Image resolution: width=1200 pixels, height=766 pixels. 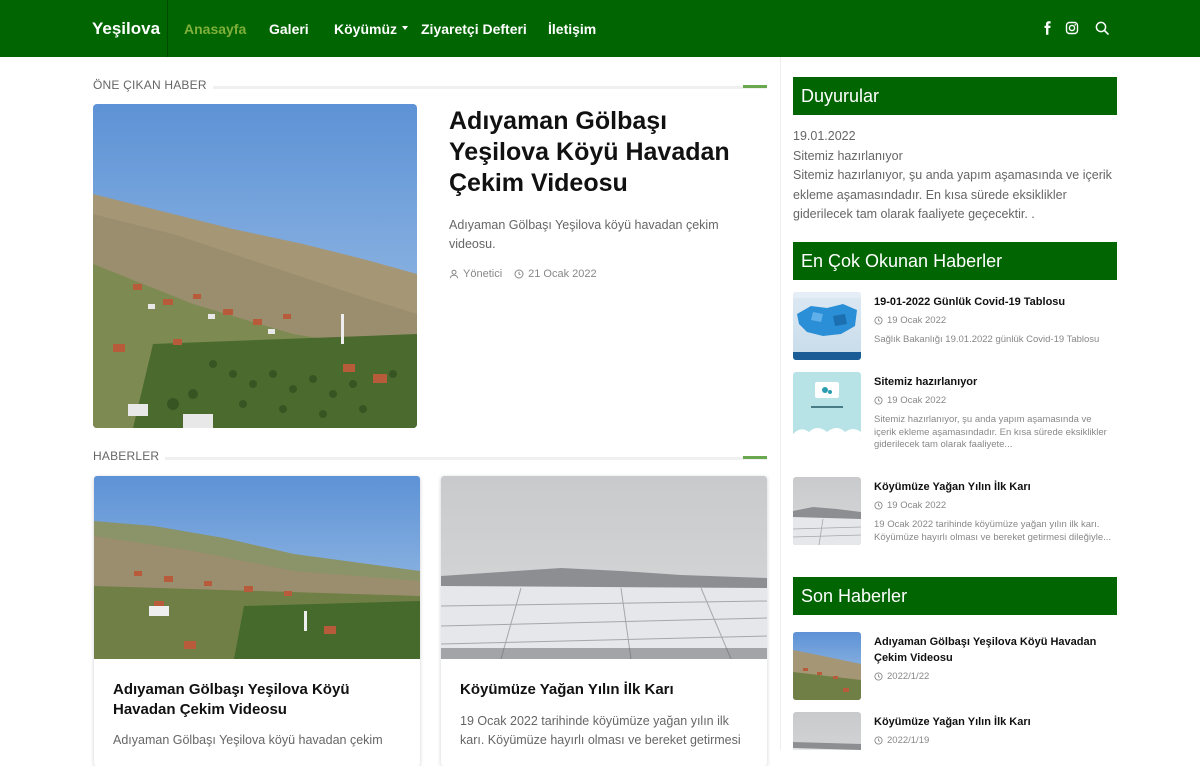 I want to click on latest-news-date-text: 2022/1/22, so click(x=908, y=676).